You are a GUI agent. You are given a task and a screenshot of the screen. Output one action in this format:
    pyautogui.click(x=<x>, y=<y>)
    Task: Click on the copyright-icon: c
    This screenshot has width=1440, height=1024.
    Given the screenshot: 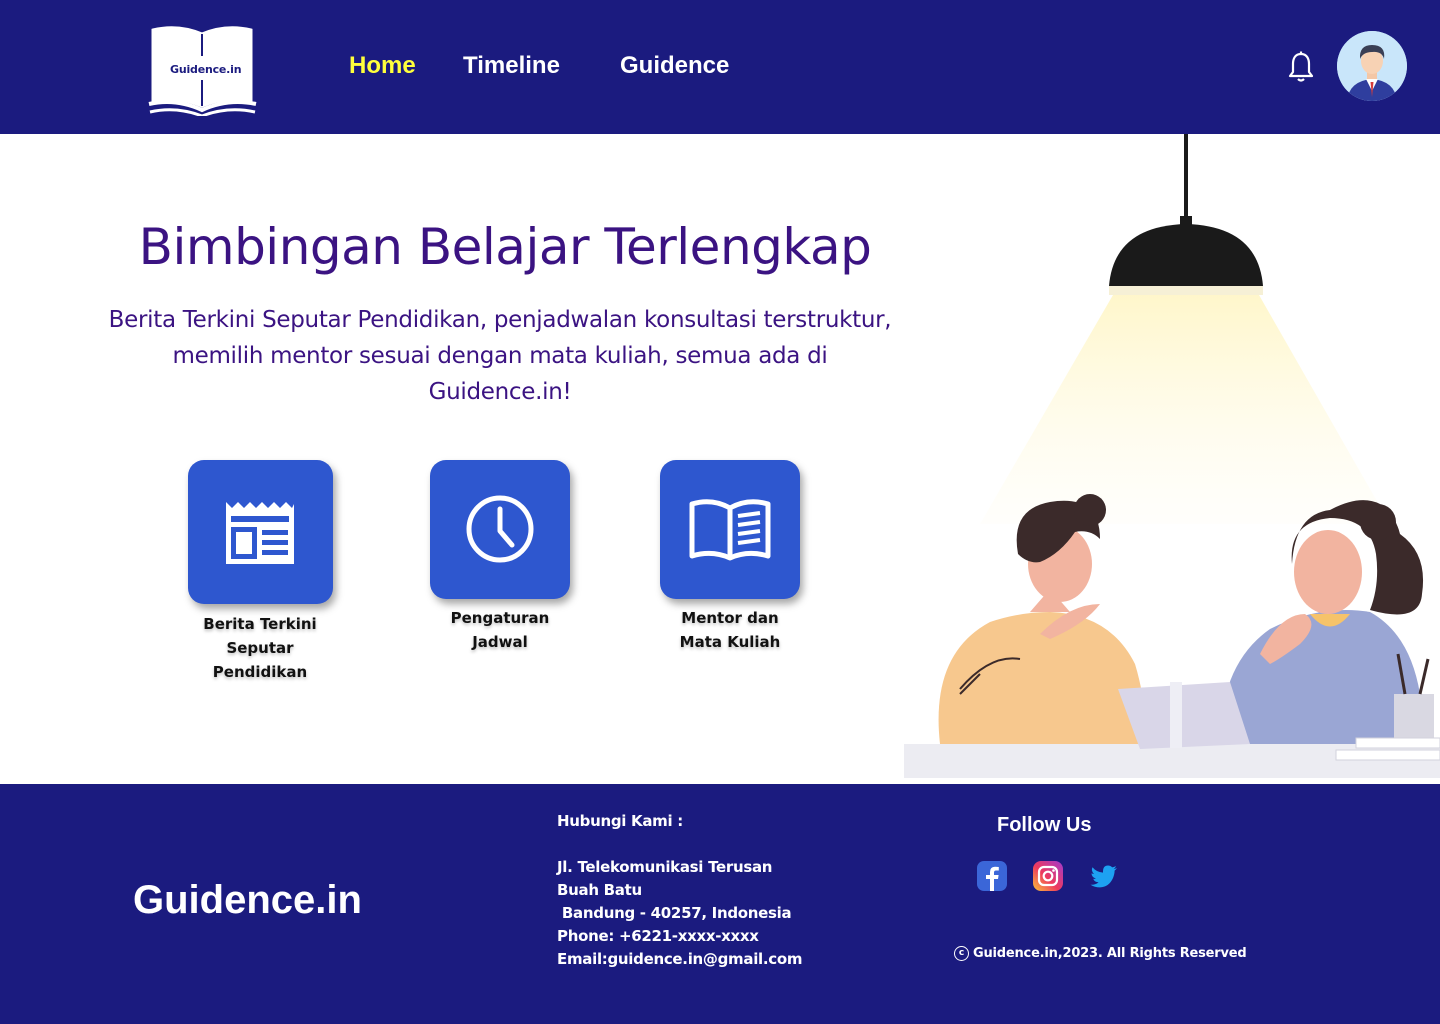 What is the action you would take?
    pyautogui.click(x=961, y=953)
    